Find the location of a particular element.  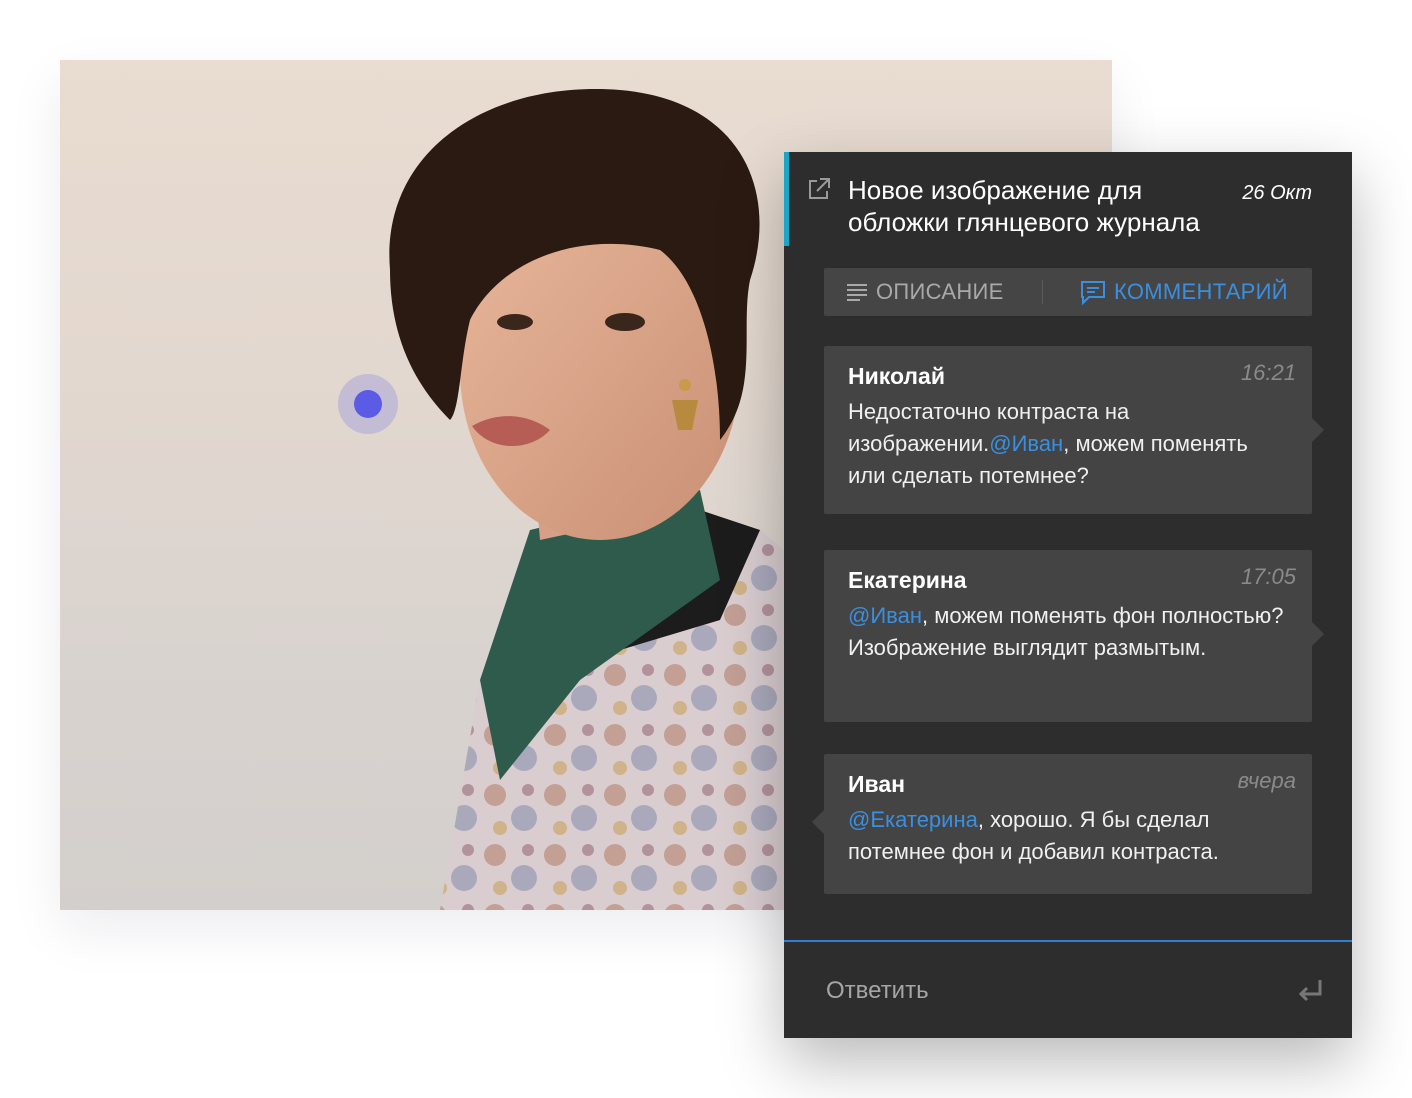

enter-icon is located at coordinates (1311, 991).